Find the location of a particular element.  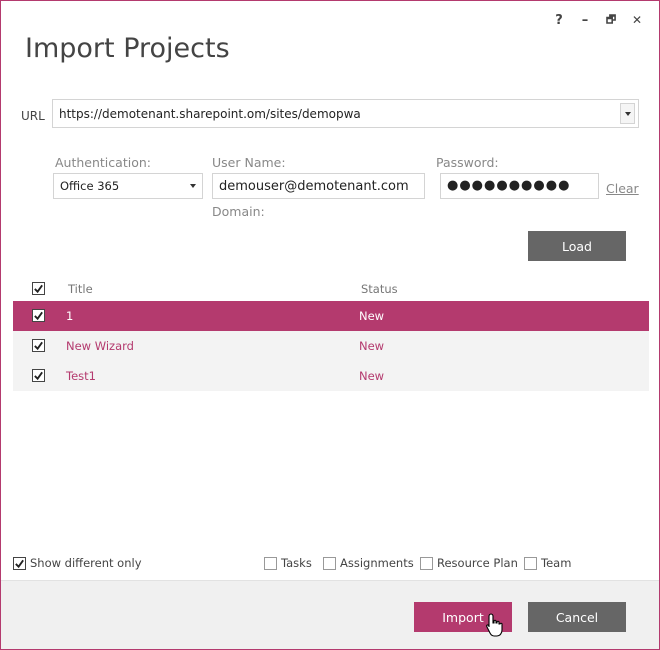

select-all-checkbox is located at coordinates (38, 288).